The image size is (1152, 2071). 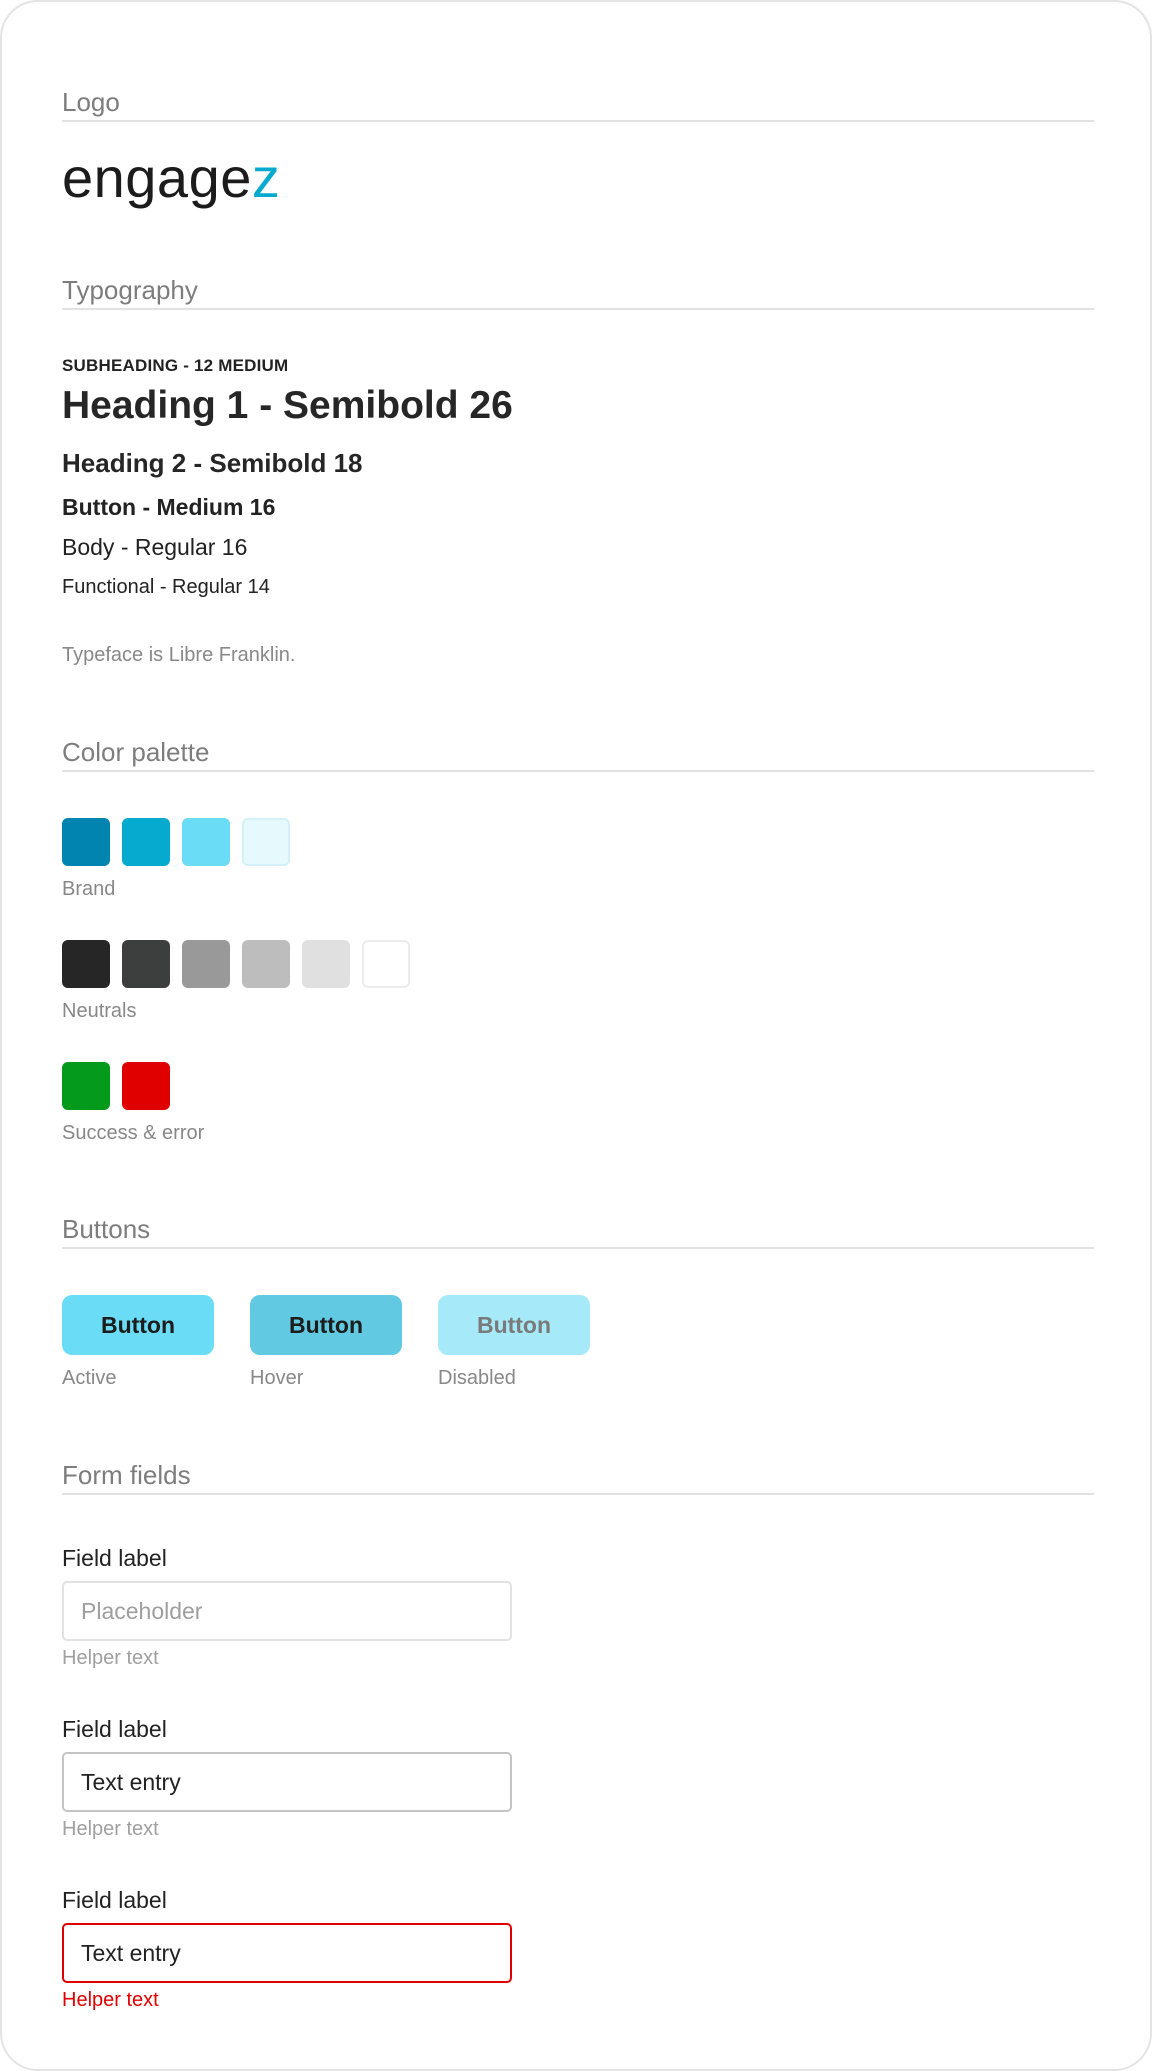 I want to click on swatch-row-success-error, so click(x=116, y=1086).